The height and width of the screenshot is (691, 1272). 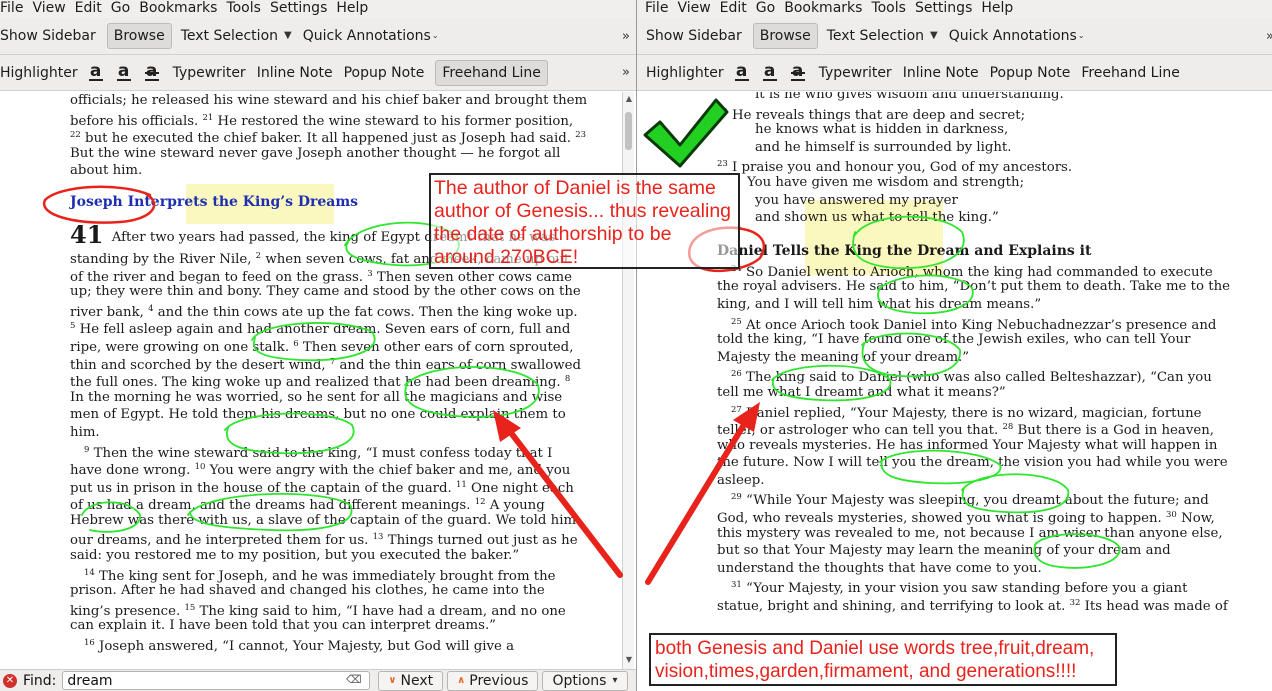 What do you see at coordinates (886, 182) in the screenshot?
I see `text-line: You have given me wisdom and strength;` at bounding box center [886, 182].